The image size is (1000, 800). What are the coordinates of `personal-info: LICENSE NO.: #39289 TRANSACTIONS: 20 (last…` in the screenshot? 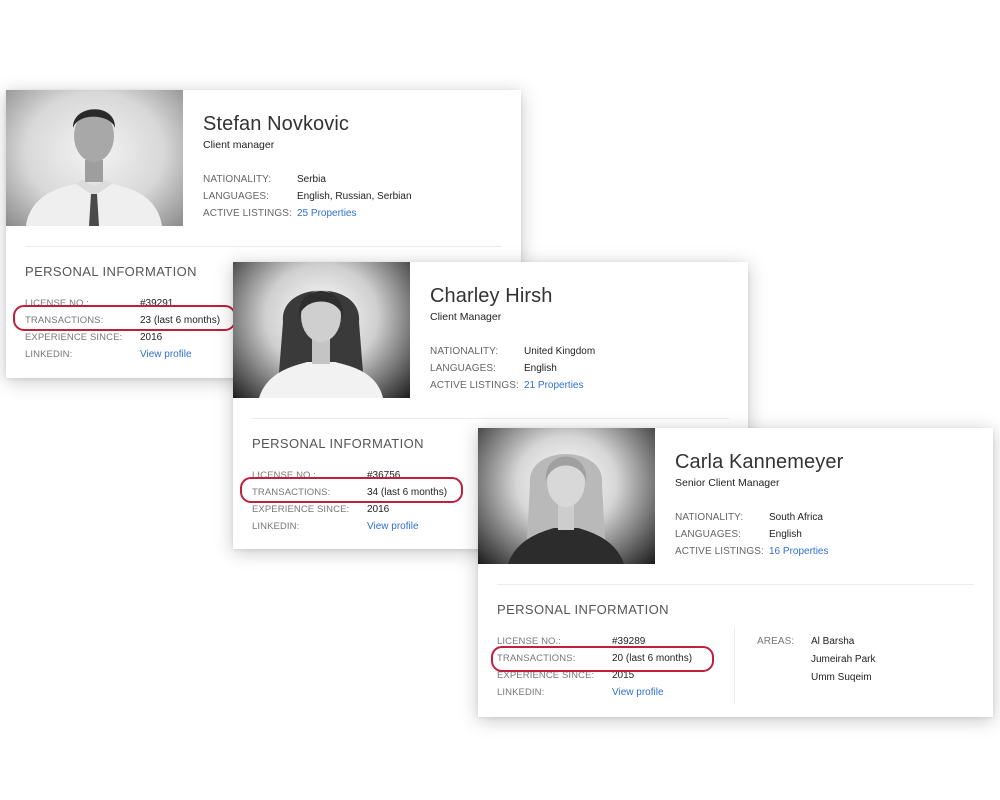 It's located at (594, 667).